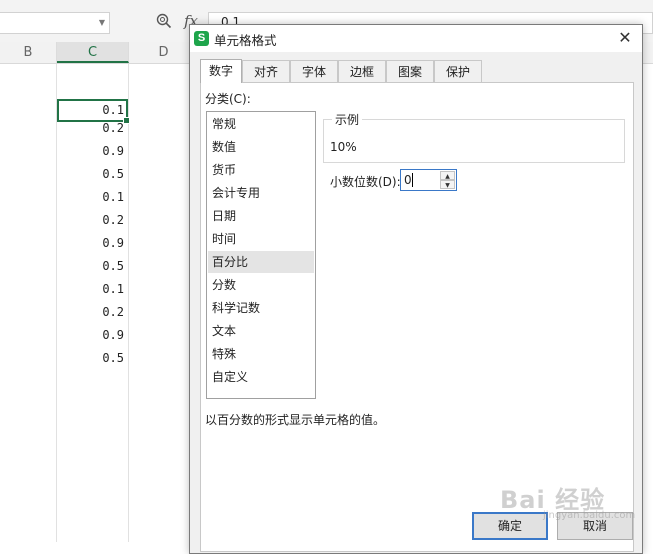 The width and height of the screenshot is (653, 554). What do you see at coordinates (221, 71) in the screenshot?
I see `tab-number: 数字` at bounding box center [221, 71].